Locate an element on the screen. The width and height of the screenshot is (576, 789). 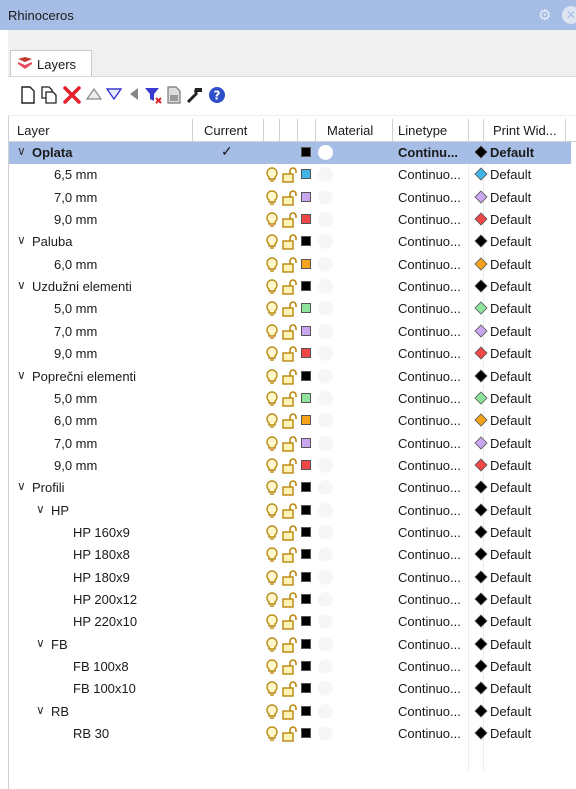
layer-row: ∨ FB Continuo... Default is located at coordinates (290, 645).